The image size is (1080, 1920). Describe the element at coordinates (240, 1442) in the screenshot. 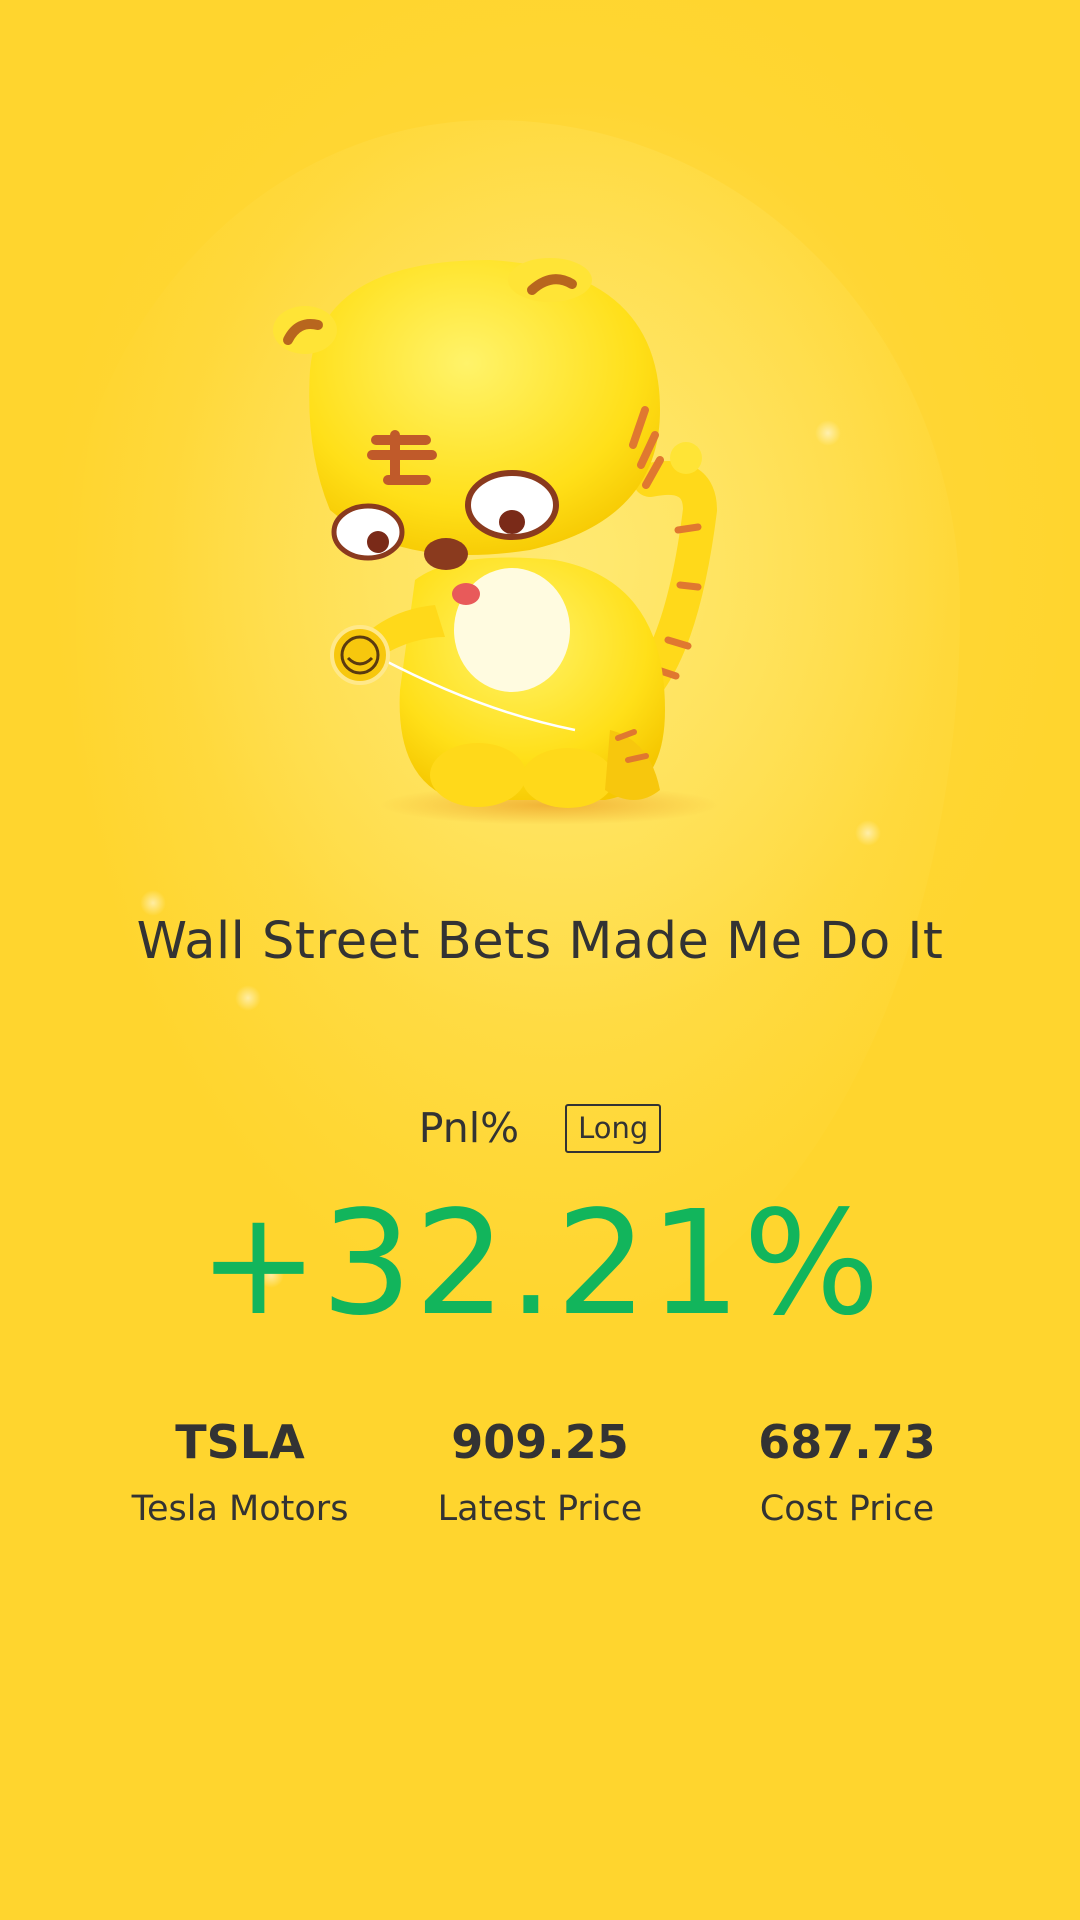

I see `stock-symbol: TSLA` at that location.